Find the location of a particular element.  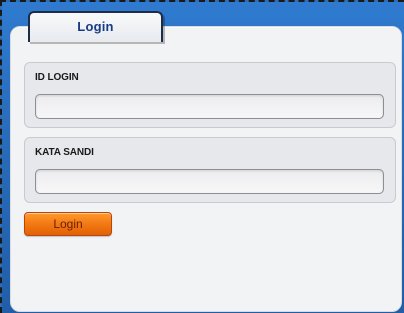

login-id-label: ID LOGIN is located at coordinates (57, 77).